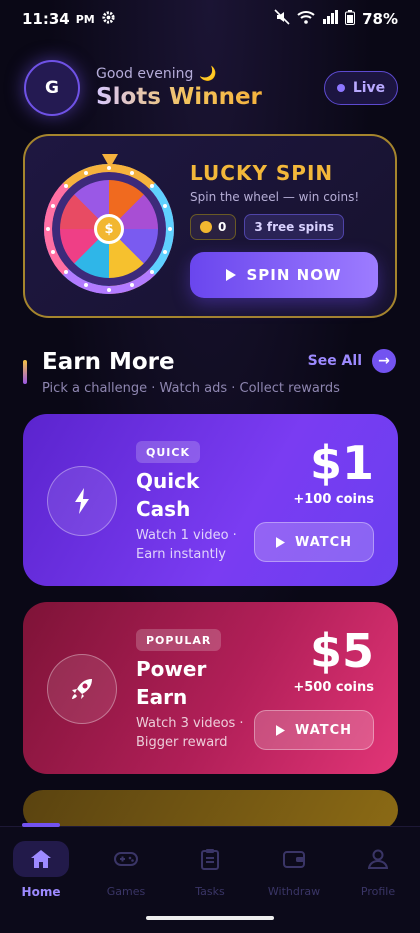 This screenshot has width=420, height=933. What do you see at coordinates (369, 88) in the screenshot?
I see `live-label: Live` at bounding box center [369, 88].